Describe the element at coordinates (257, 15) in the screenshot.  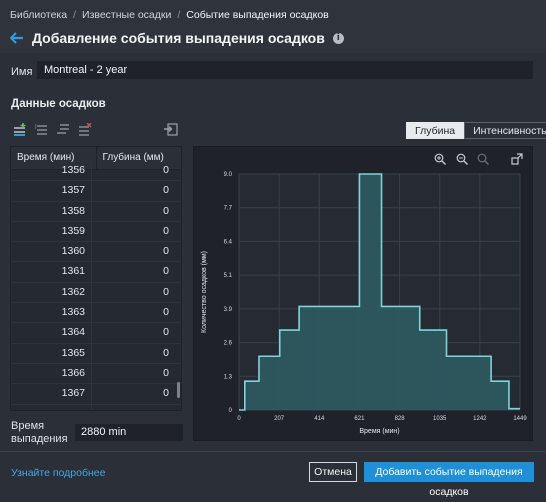
I see `breadcrumb-current: Событие выпадения осадков` at that location.